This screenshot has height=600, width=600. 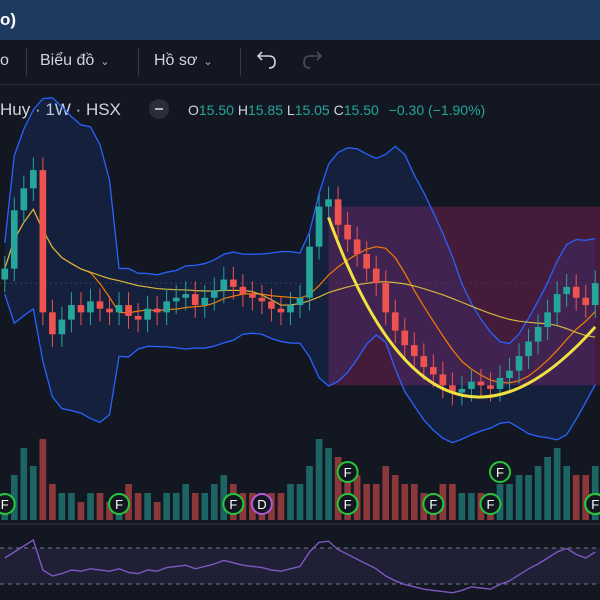 What do you see at coordinates (261, 504) in the screenshot?
I see `event-marker-label: D` at bounding box center [261, 504].